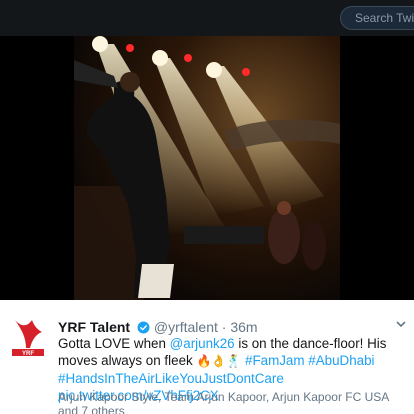 The image size is (414, 414). I want to click on hashtag-link: #AbuDhabi, so click(341, 360).